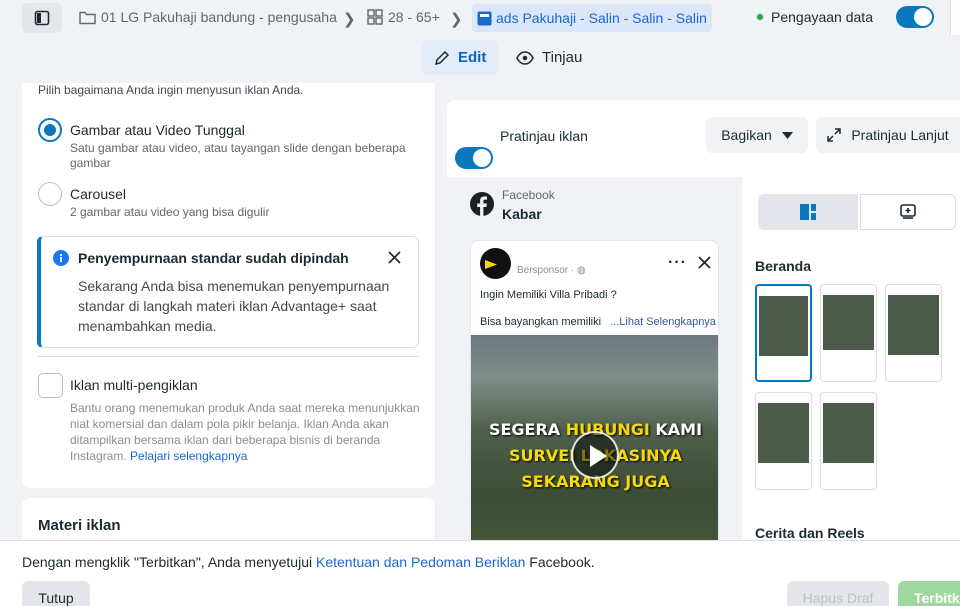 This screenshot has height=606, width=960. What do you see at coordinates (929, 593) in the screenshot?
I see `publish-button: Terbitkan` at bounding box center [929, 593].